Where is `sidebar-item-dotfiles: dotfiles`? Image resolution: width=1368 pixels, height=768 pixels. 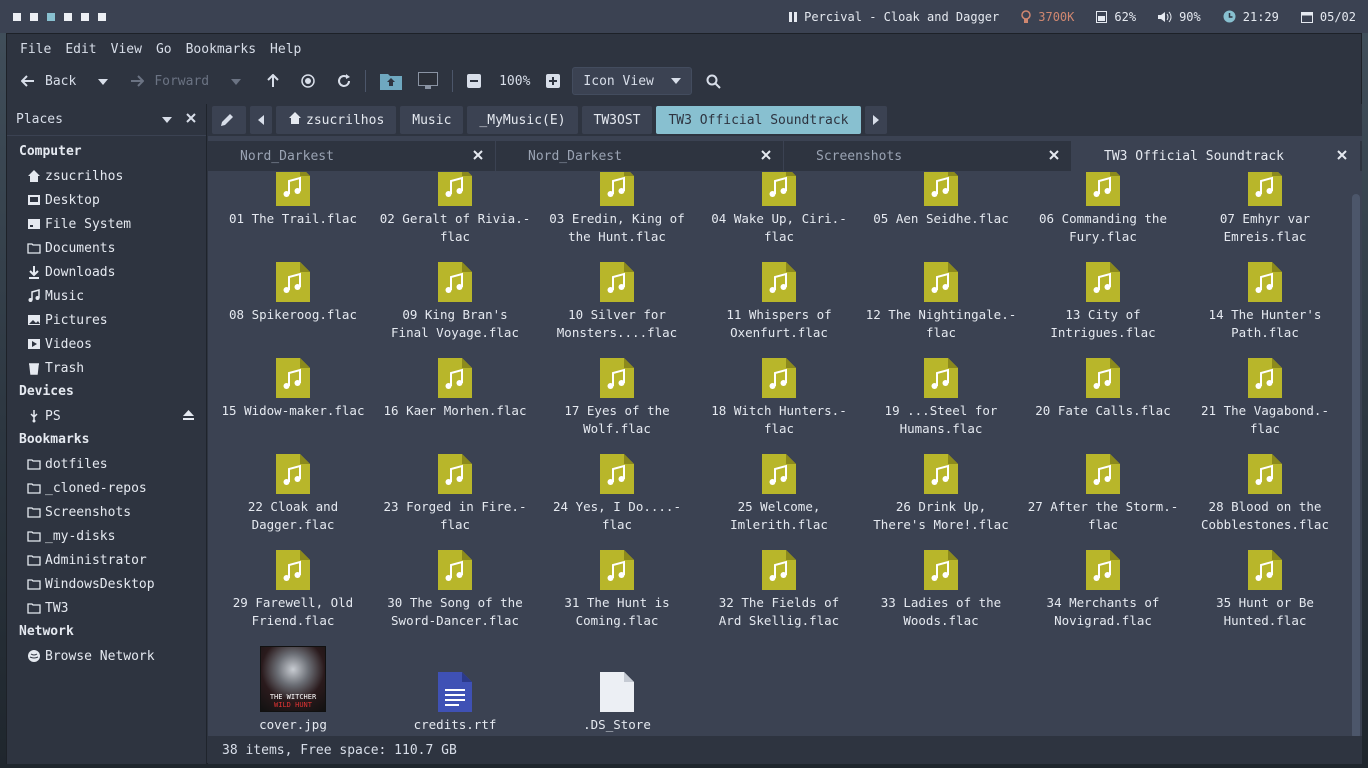 sidebar-item-dotfiles: dotfiles is located at coordinates (106, 464).